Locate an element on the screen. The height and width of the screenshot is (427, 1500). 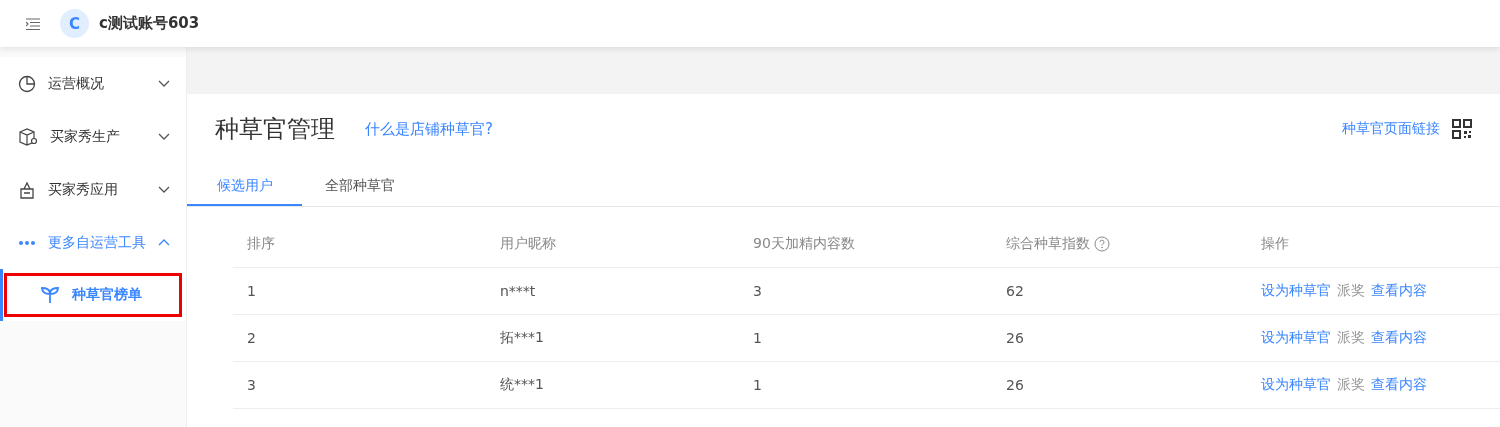
account-name: c测试账号603 is located at coordinates (149, 23).